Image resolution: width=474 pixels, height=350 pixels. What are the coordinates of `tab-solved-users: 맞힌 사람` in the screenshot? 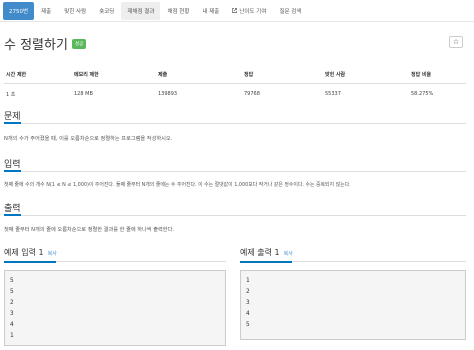 It's located at (75, 11).